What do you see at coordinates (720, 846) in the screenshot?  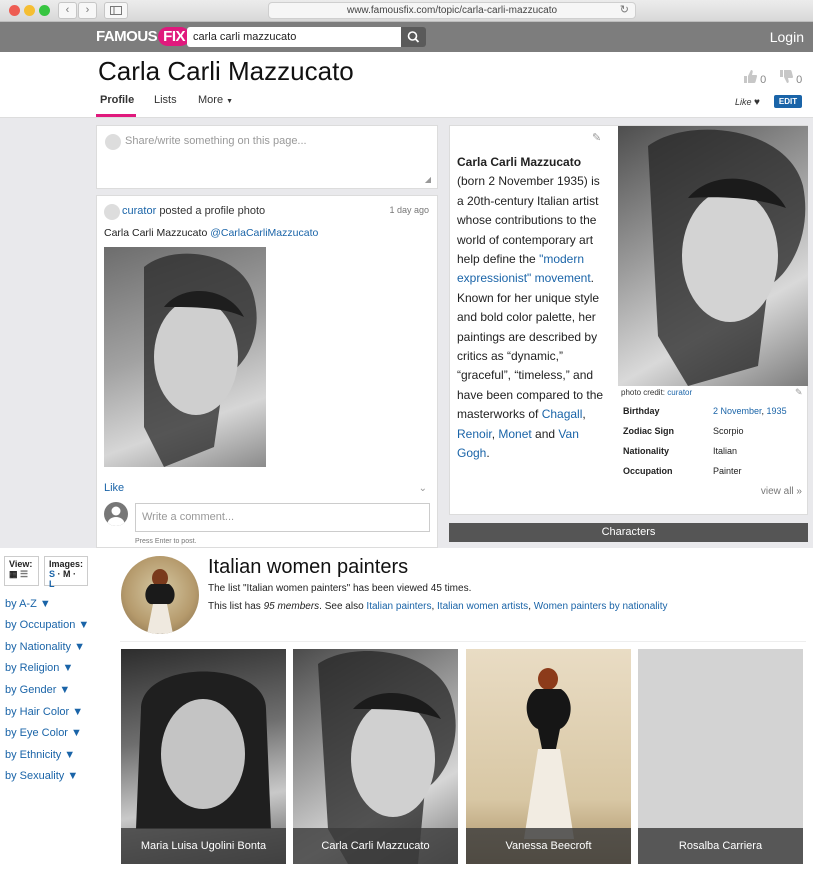 I see `member-name: Rosalba Carriera` at bounding box center [720, 846].